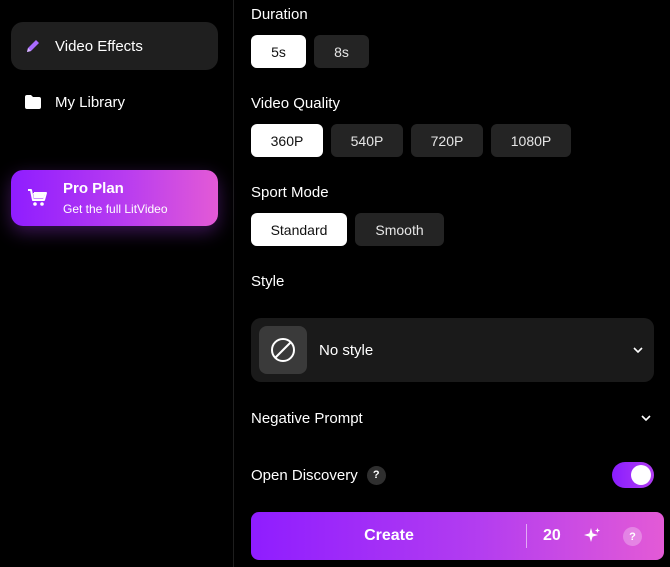 This screenshot has height=567, width=670. I want to click on duration-option-5s: 5s, so click(278, 51).